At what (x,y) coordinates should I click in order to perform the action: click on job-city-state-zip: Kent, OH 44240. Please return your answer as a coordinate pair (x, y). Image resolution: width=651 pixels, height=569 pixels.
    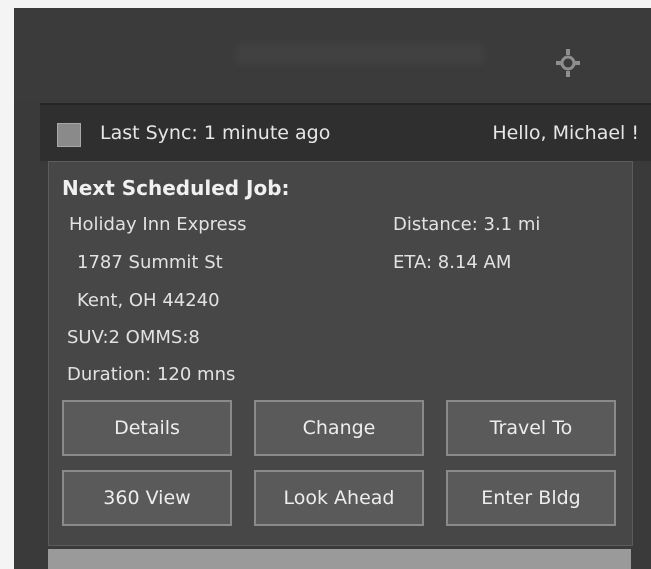
    Looking at the image, I should click on (148, 300).